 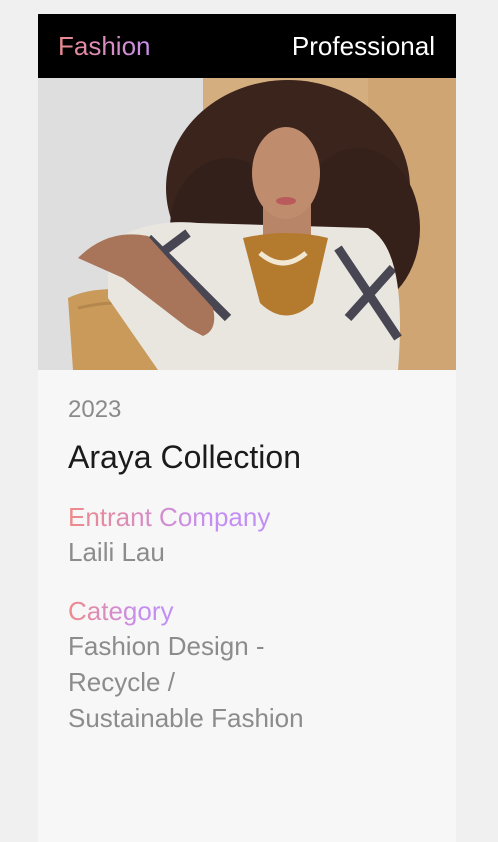 What do you see at coordinates (247, 535) in the screenshot?
I see `company-field: Entrant Company Laili Lau` at bounding box center [247, 535].